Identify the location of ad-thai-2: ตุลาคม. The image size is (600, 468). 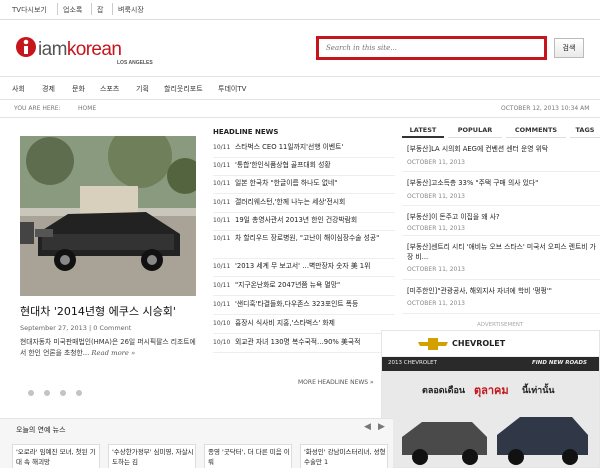
(491, 390).